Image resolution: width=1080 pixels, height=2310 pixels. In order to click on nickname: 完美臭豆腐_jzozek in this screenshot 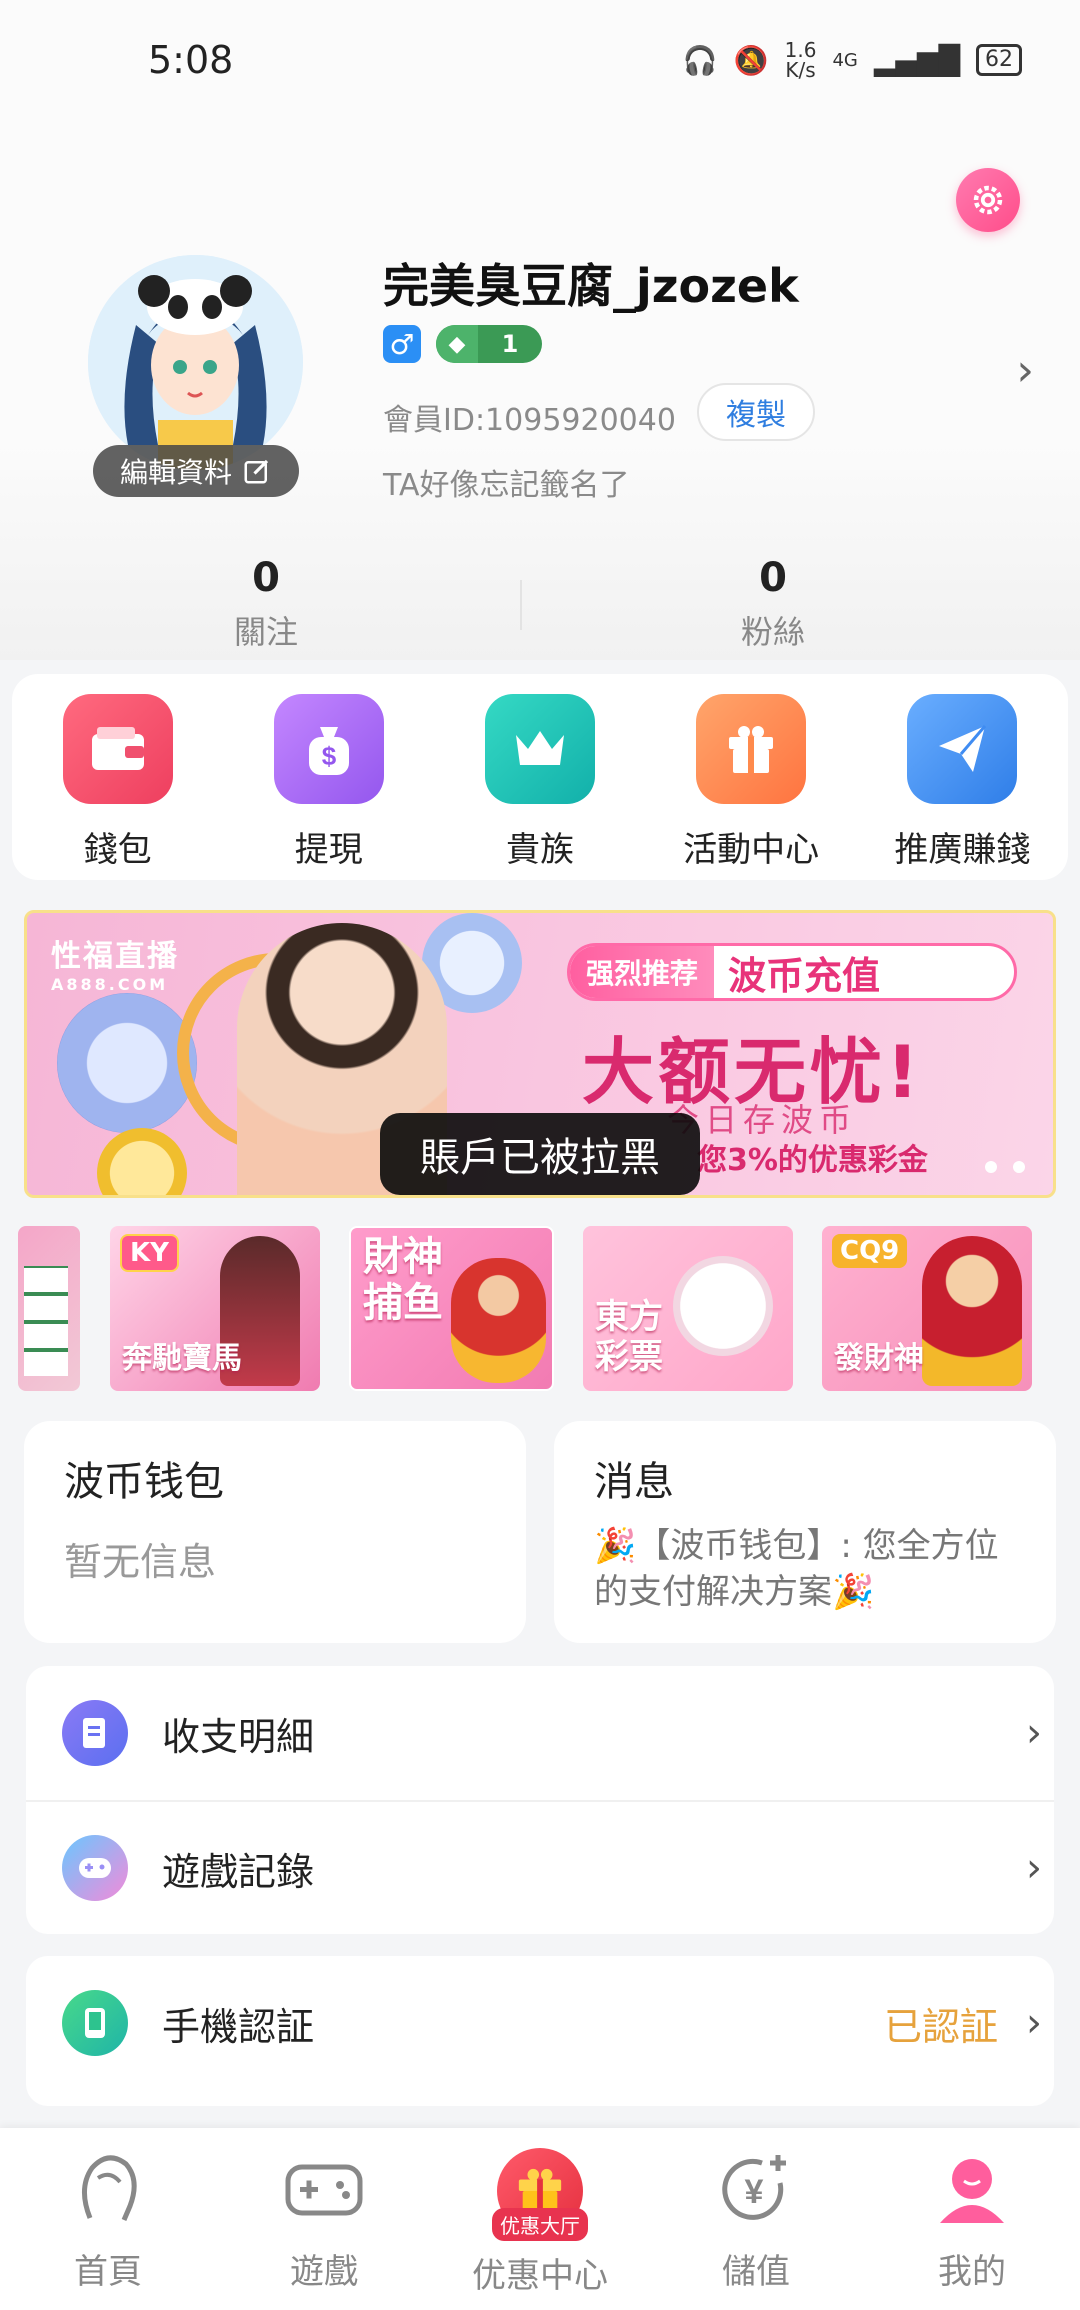, I will do `click(591, 286)`.